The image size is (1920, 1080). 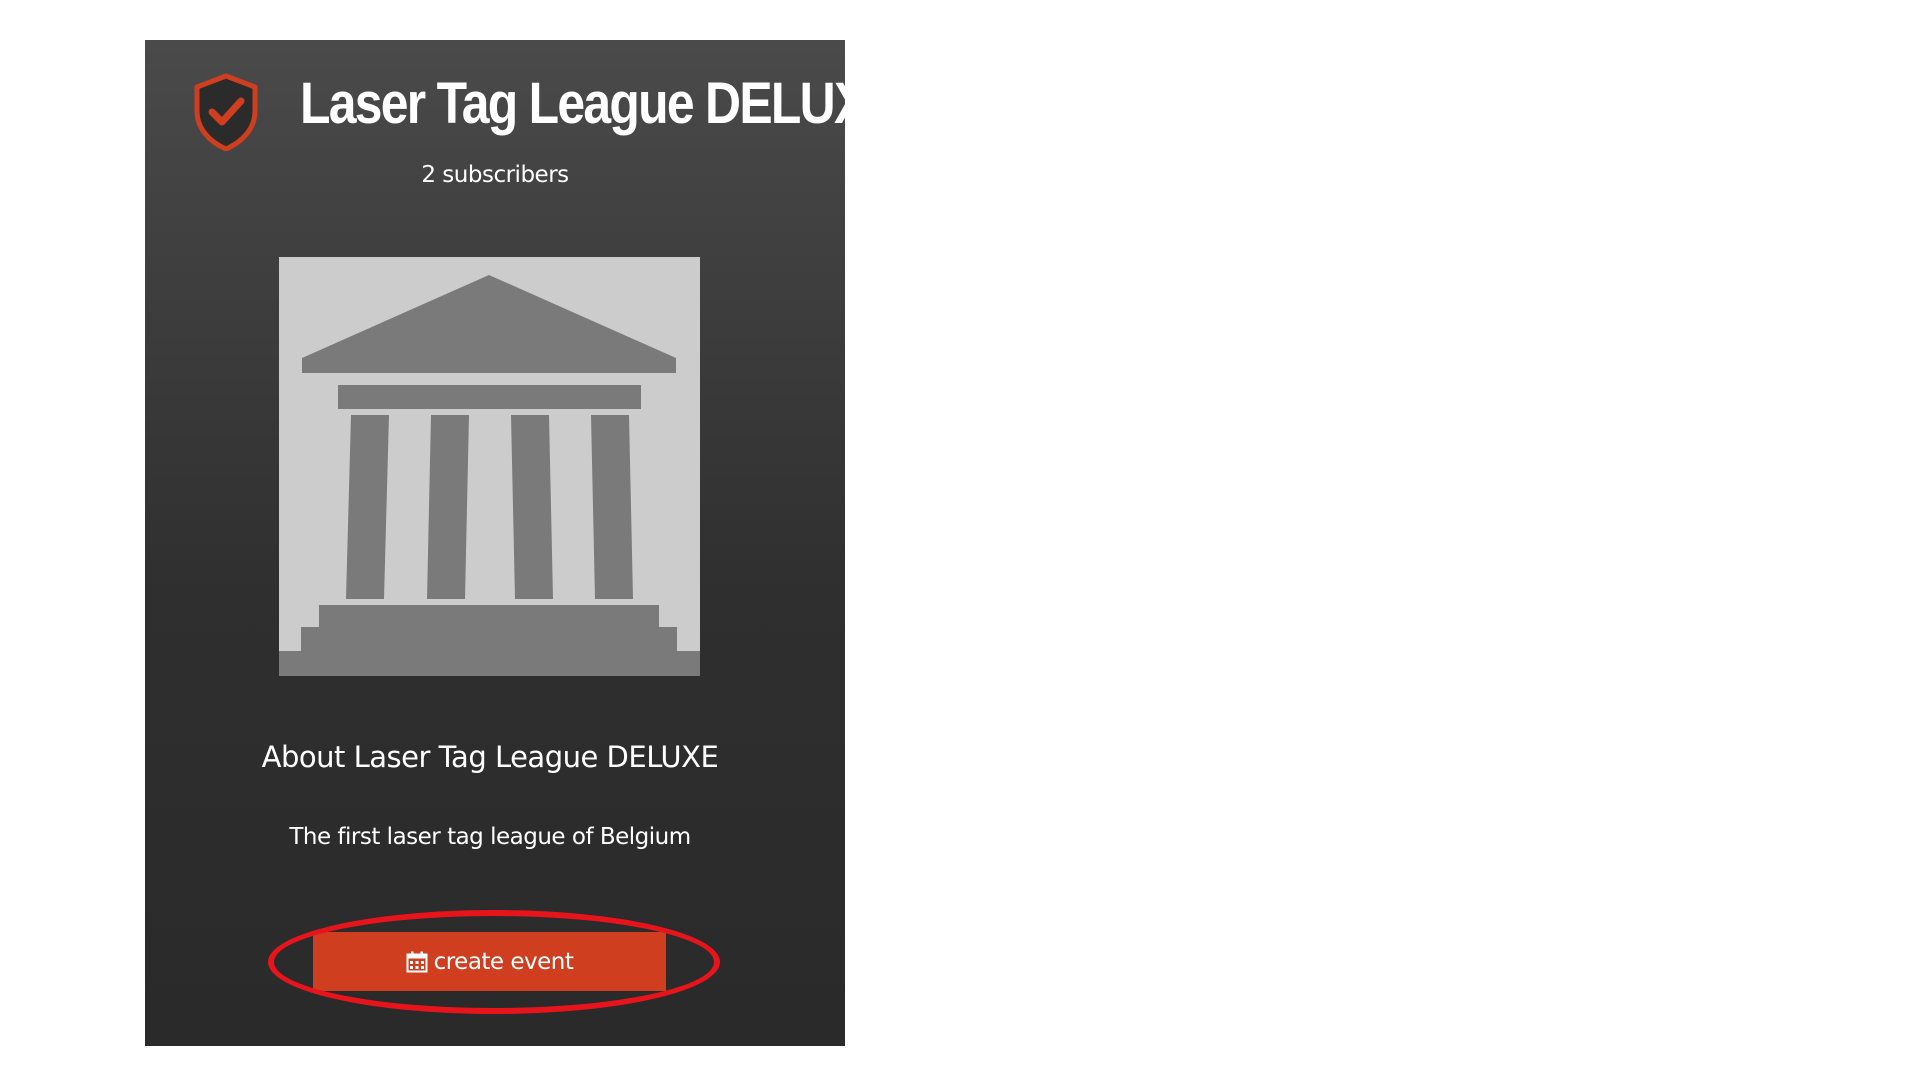 What do you see at coordinates (226, 112) in the screenshot?
I see `shield-check-icon` at bounding box center [226, 112].